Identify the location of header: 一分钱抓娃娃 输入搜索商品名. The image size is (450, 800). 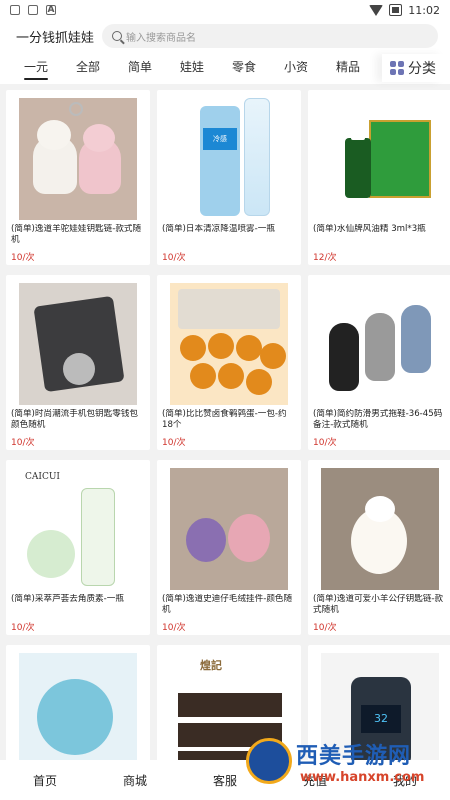
(225, 36).